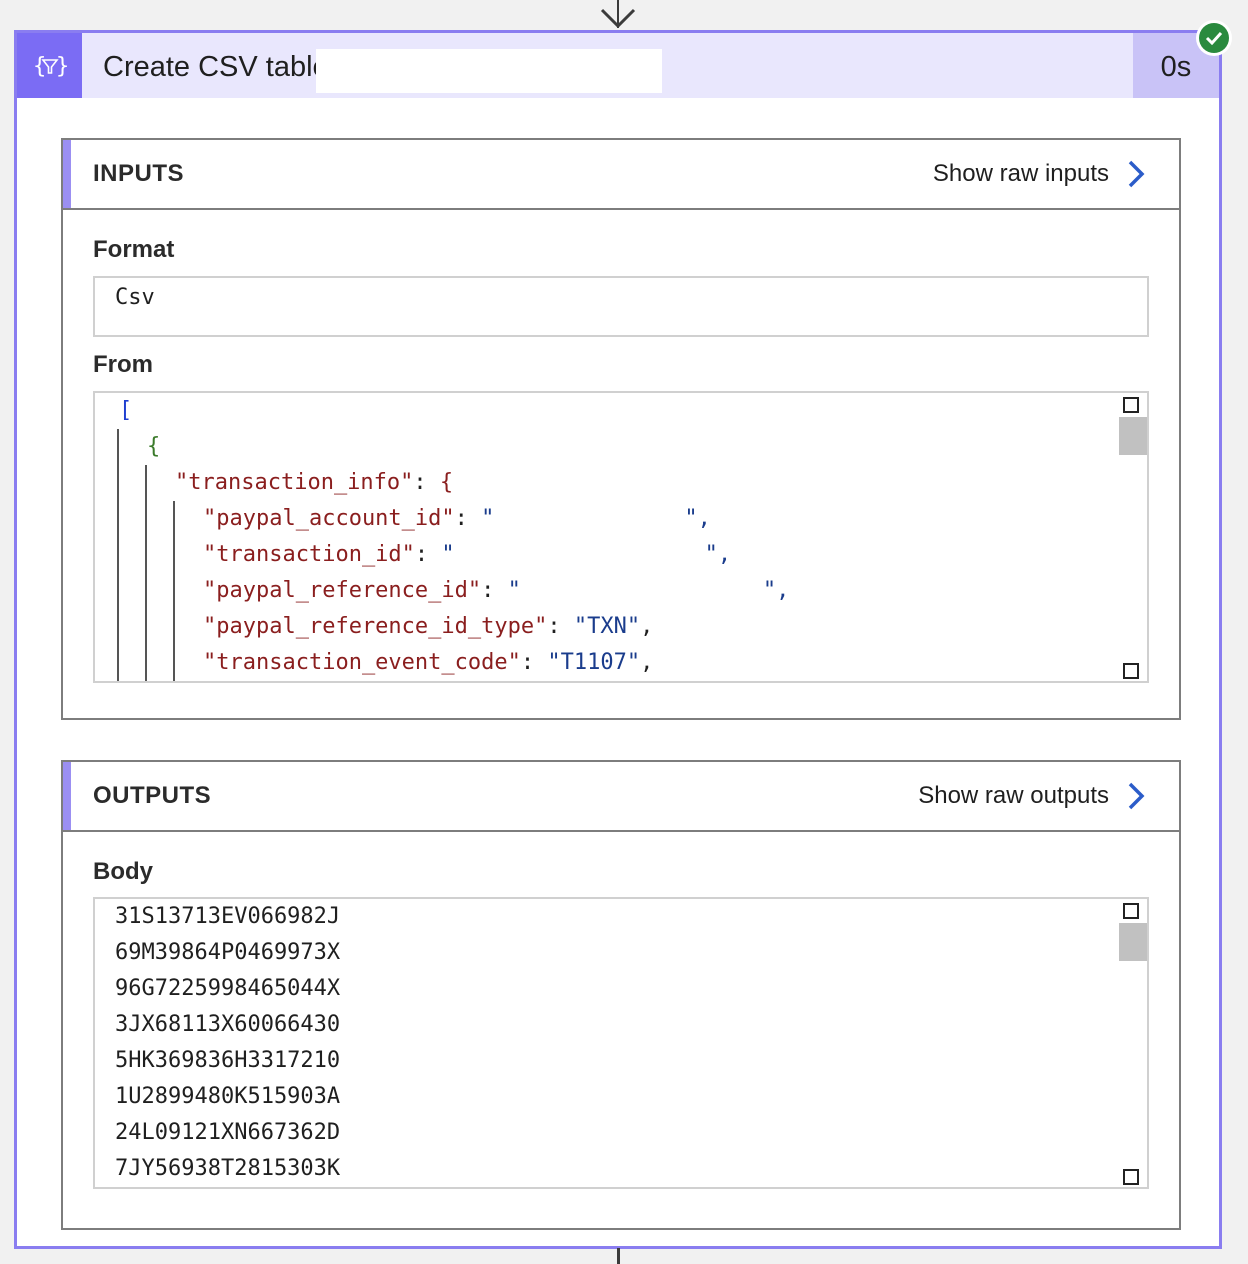 This screenshot has width=1248, height=1264. I want to click on code-line: "paypal_reference_id_type": "TXN",, so click(428, 626).